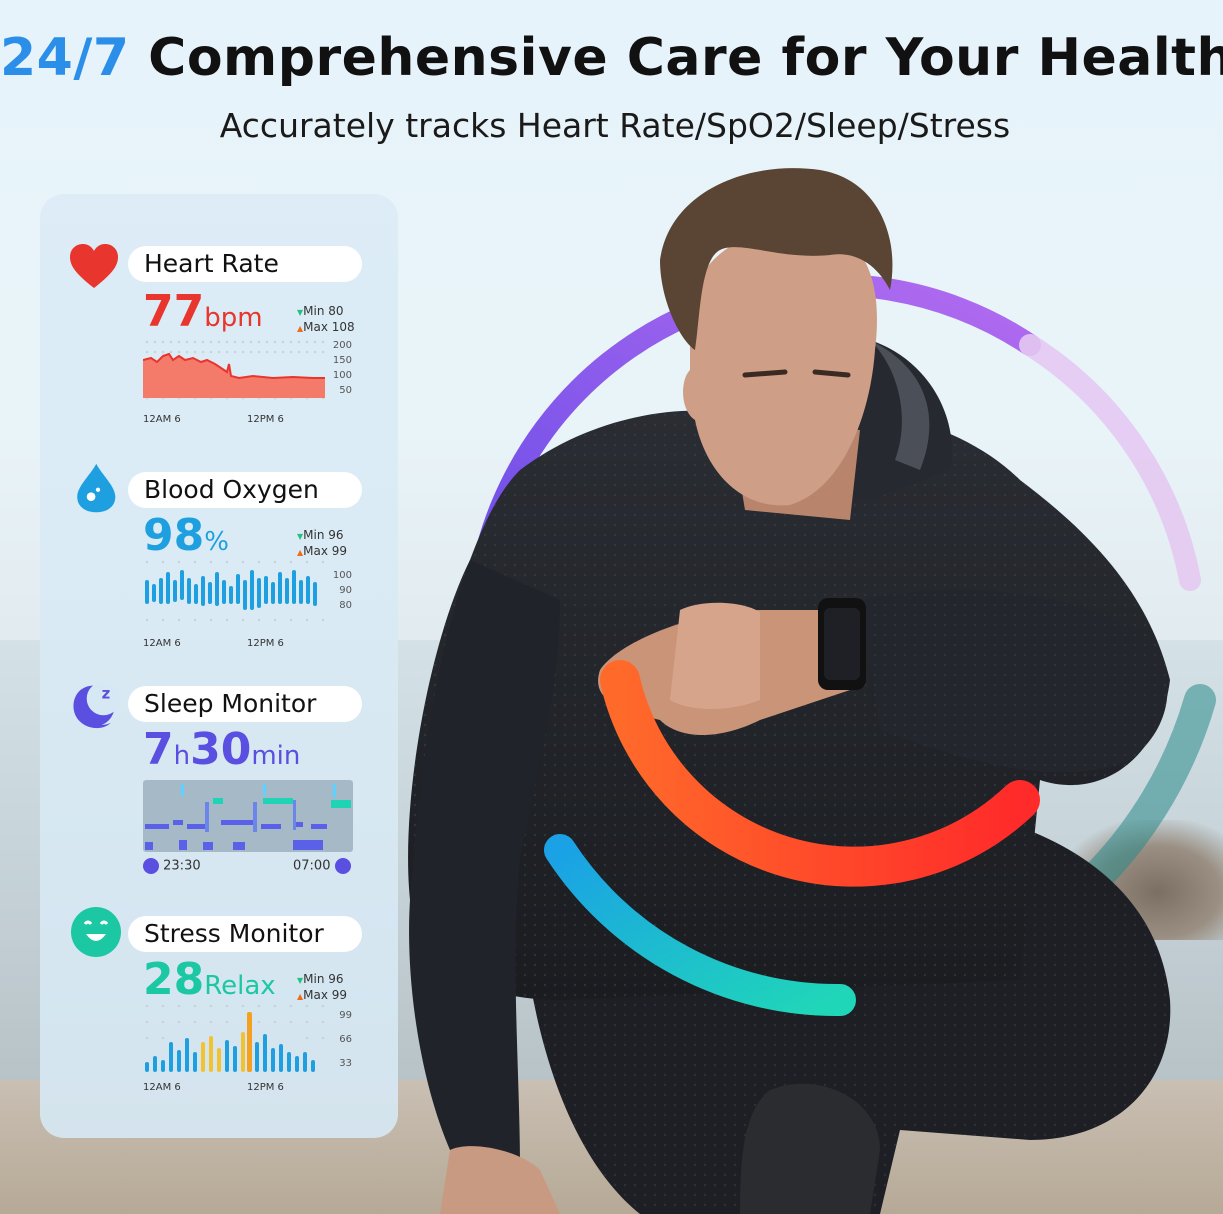  Describe the element at coordinates (245, 490) in the screenshot. I see `blood-oxygen-label: Blood Oxygen` at that location.